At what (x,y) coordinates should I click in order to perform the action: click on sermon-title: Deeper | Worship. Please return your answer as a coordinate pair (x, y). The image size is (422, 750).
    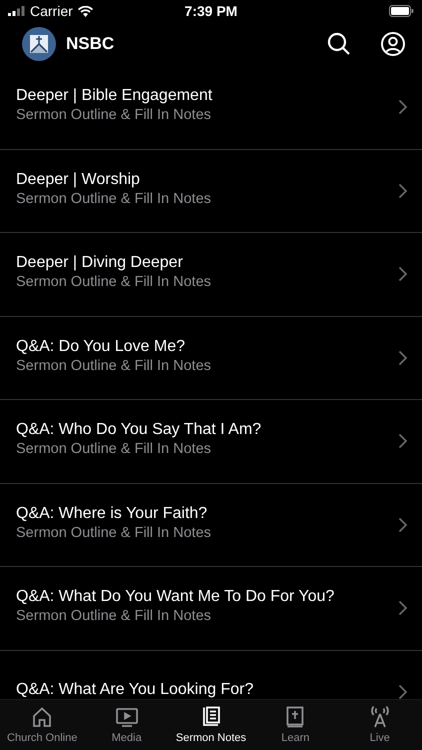
    Looking at the image, I should click on (78, 179).